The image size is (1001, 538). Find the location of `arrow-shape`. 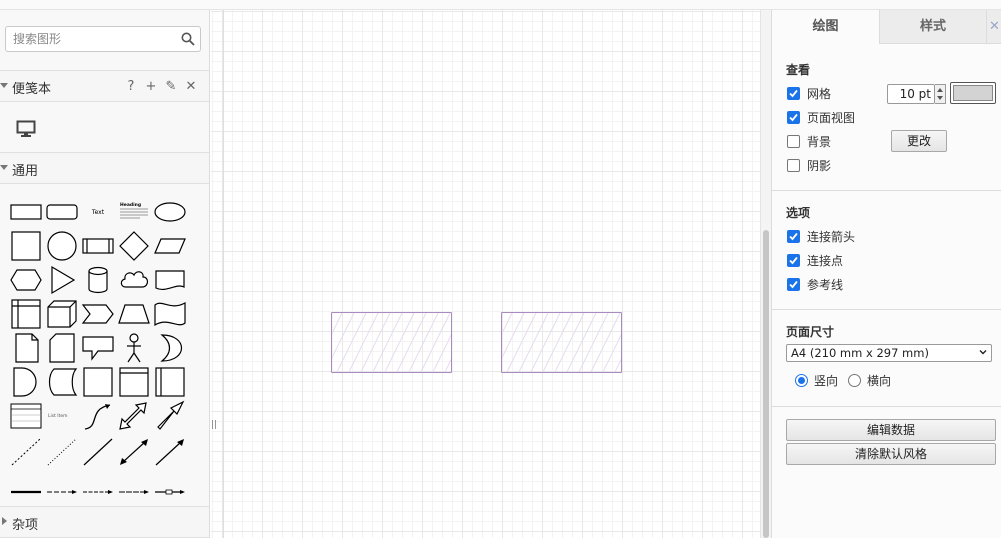

arrow-shape is located at coordinates (170, 416).